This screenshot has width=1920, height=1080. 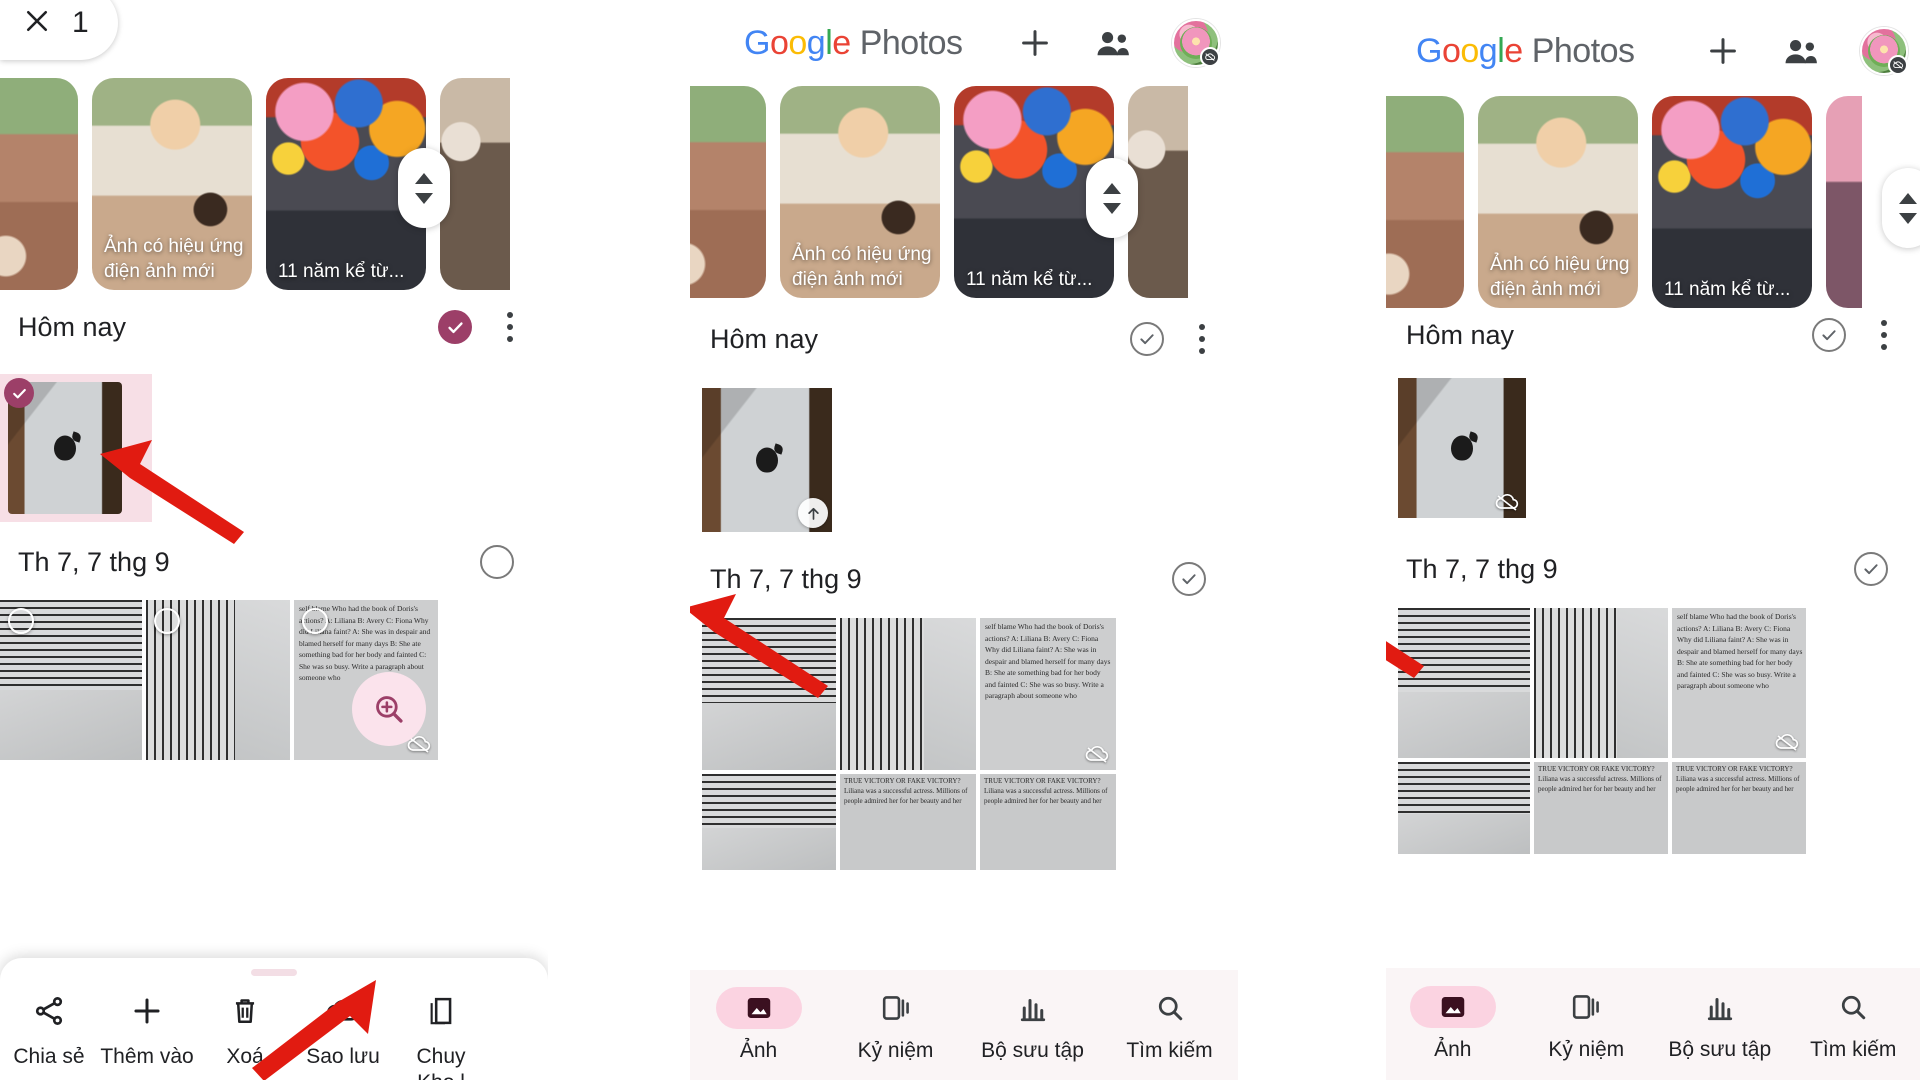 What do you see at coordinates (1719, 1009) in the screenshot?
I see `collections-icon` at bounding box center [1719, 1009].